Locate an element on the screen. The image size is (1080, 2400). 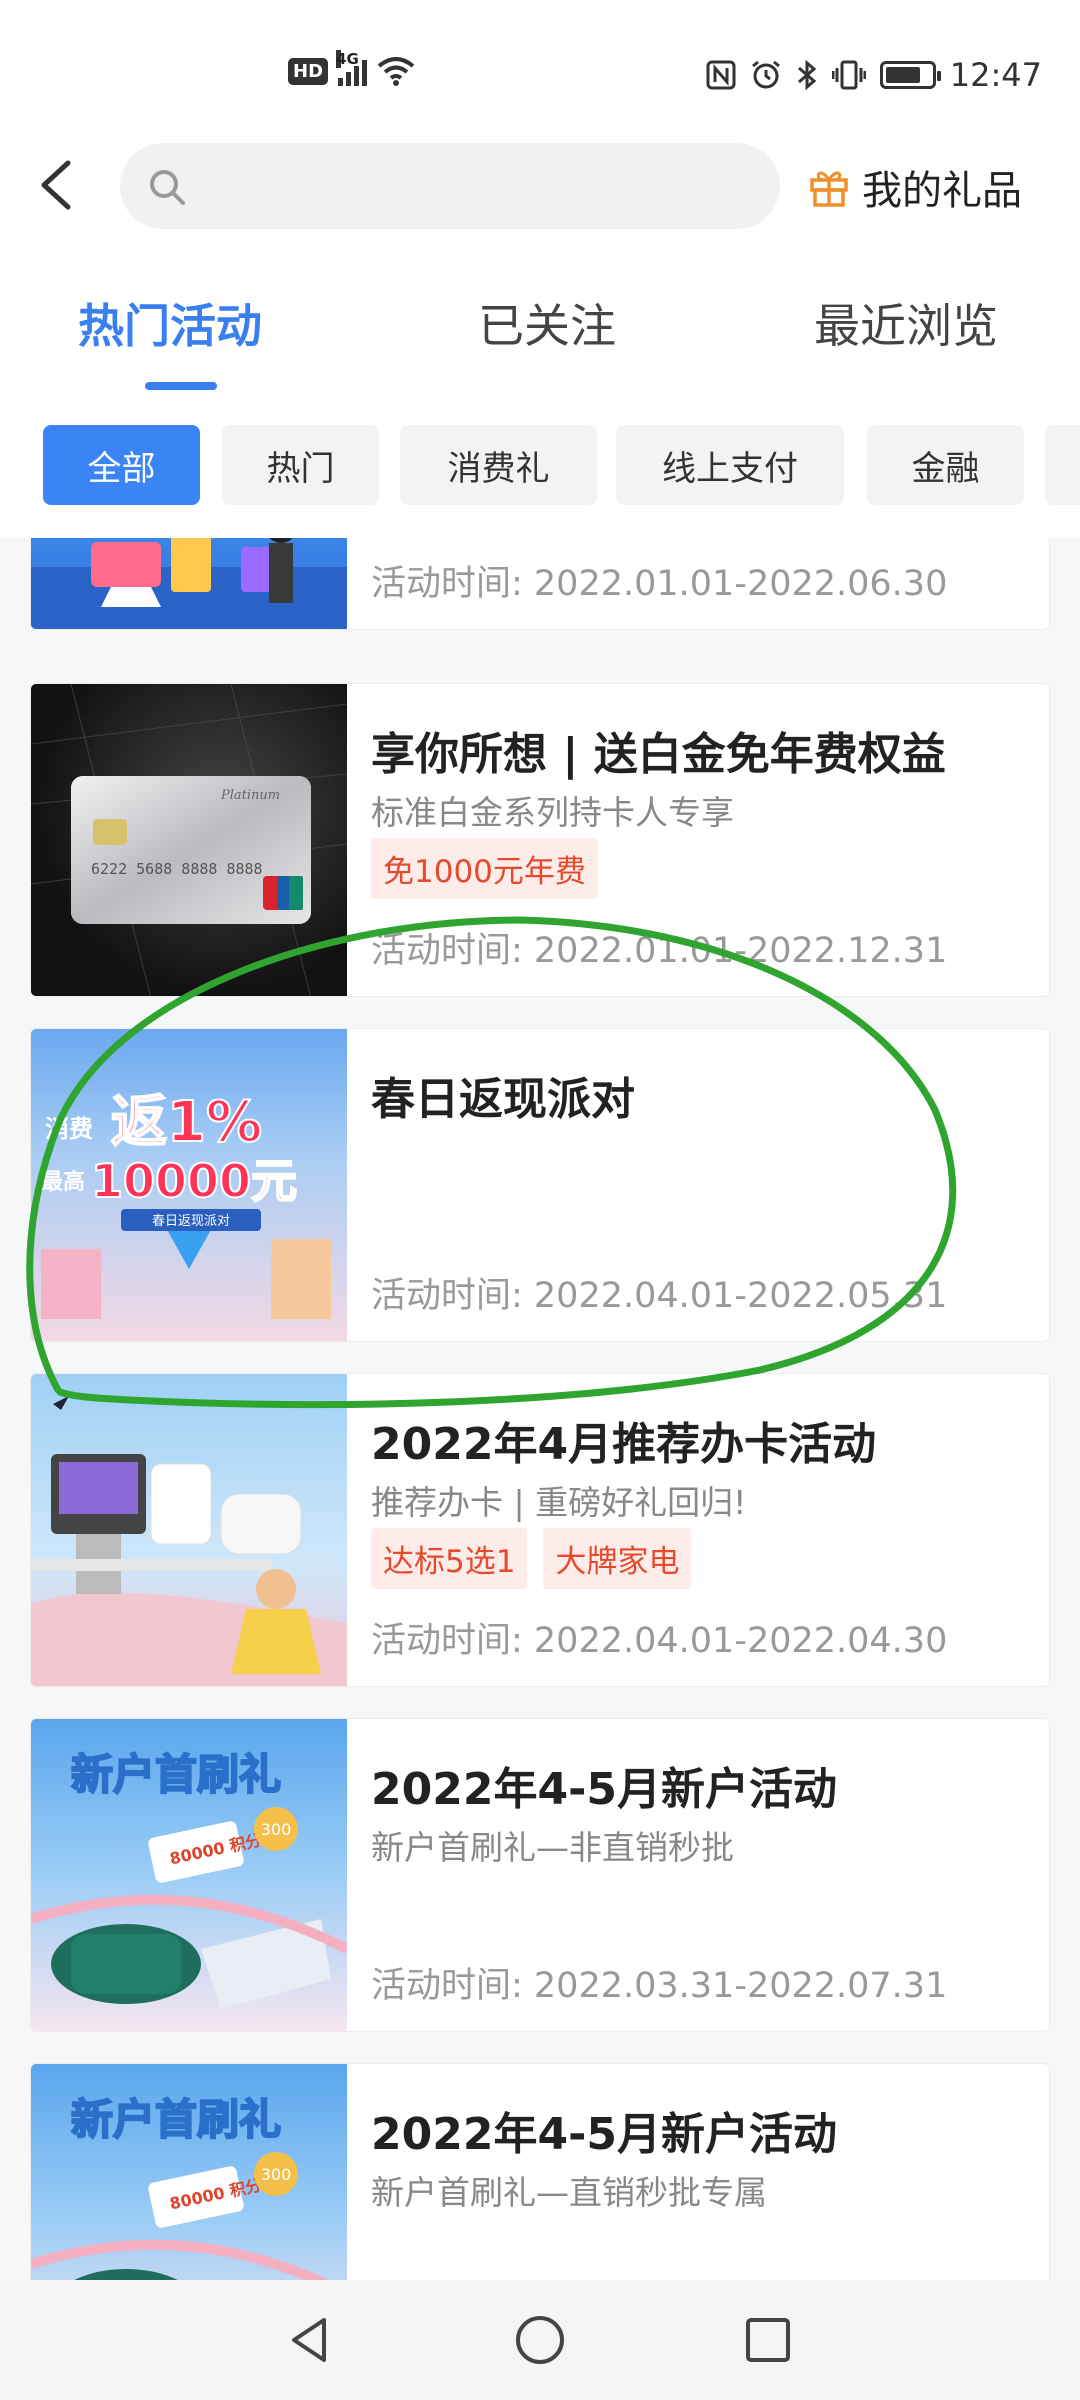
category-chips: 全部 热门 消费礼 线上支付 金融 is located at coordinates (540, 466).